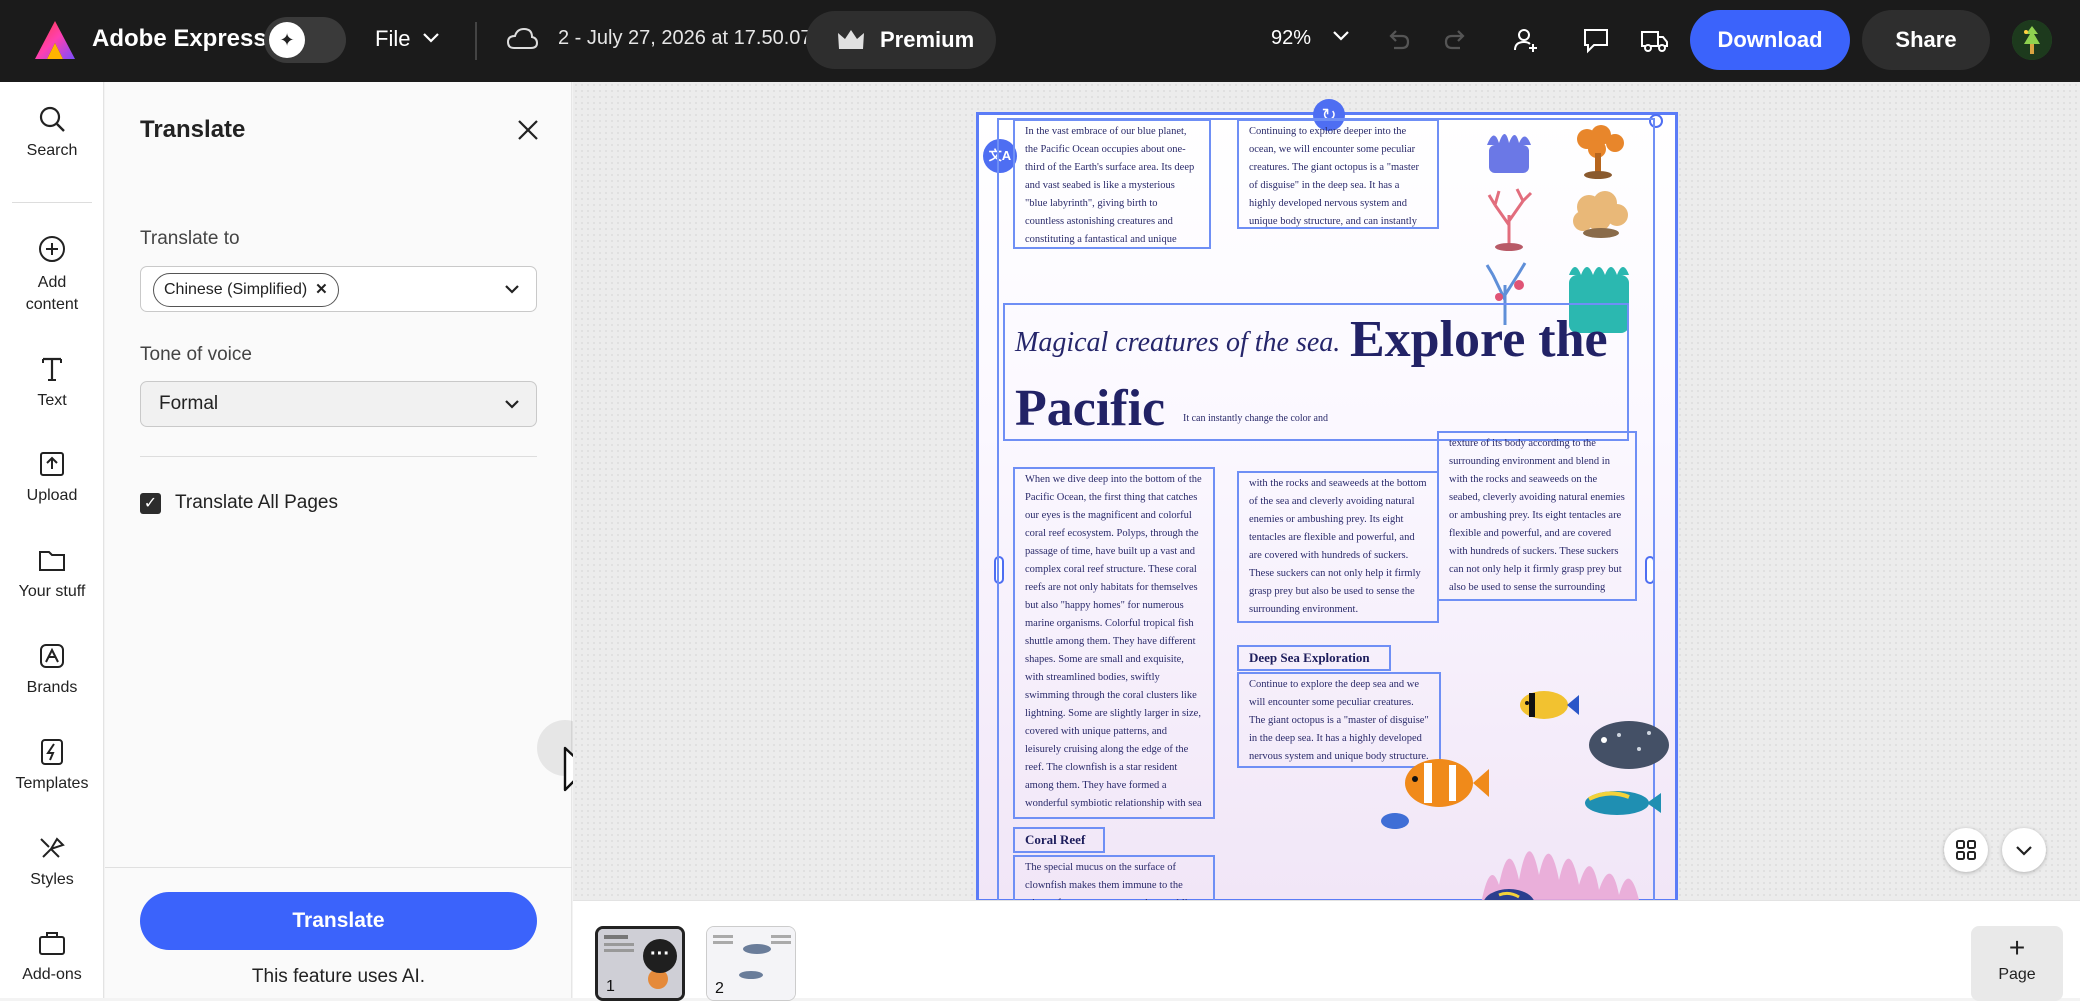 Image resolution: width=2080 pixels, height=1001 pixels. I want to click on panel-title: Translate, so click(193, 129).